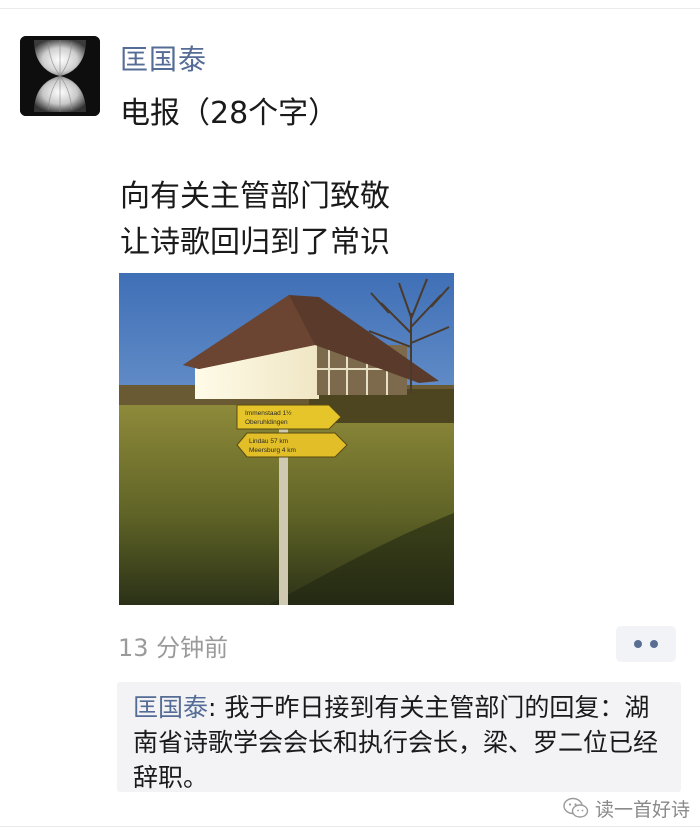 This screenshot has width=700, height=834. I want to click on post-timestamp: 13 分钟前, so click(173, 648).